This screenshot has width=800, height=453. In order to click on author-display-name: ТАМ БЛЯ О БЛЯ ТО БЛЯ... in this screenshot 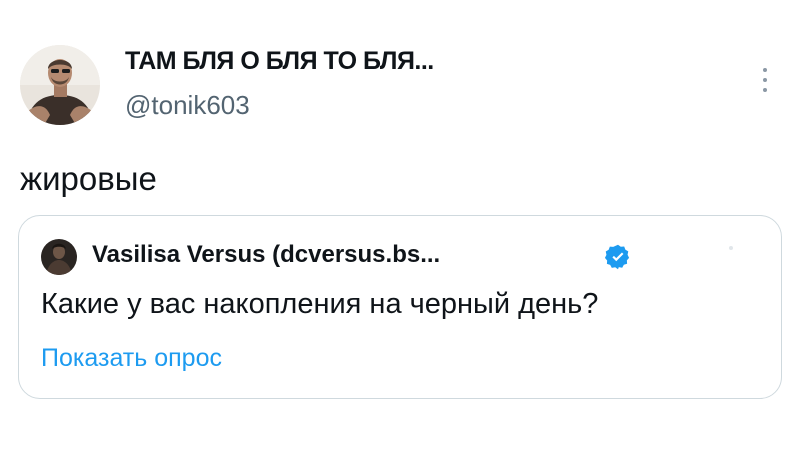, I will do `click(279, 61)`.